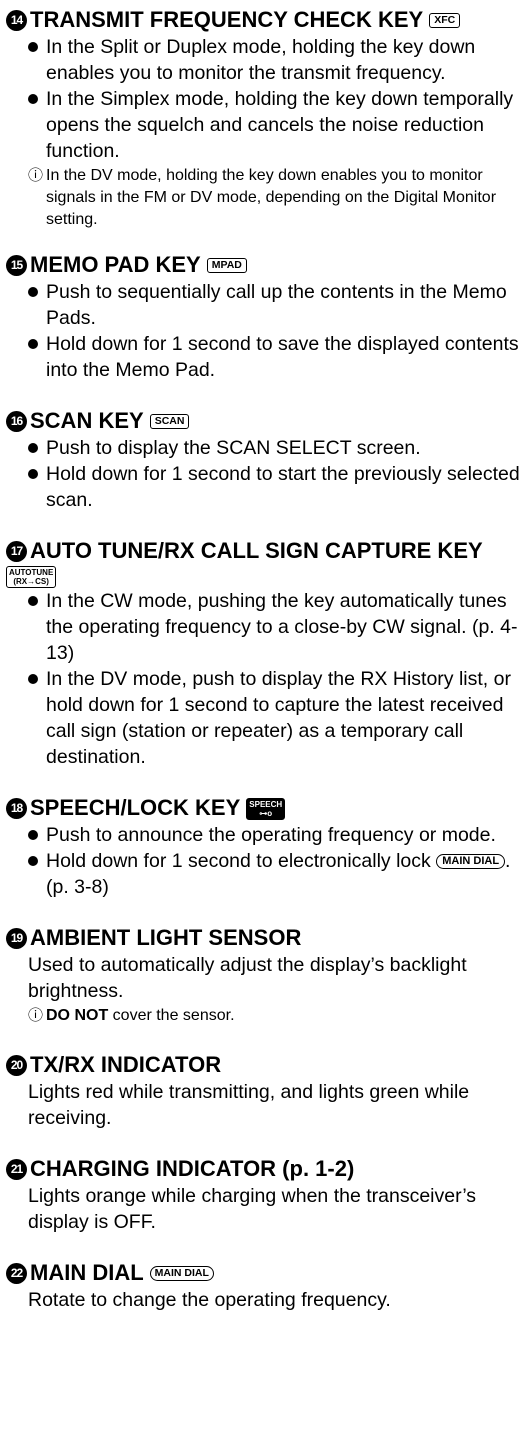 Image resolution: width=530 pixels, height=1450 pixels. What do you see at coordinates (115, 264) in the screenshot?
I see `section-title: MEMO PAD KEY` at bounding box center [115, 264].